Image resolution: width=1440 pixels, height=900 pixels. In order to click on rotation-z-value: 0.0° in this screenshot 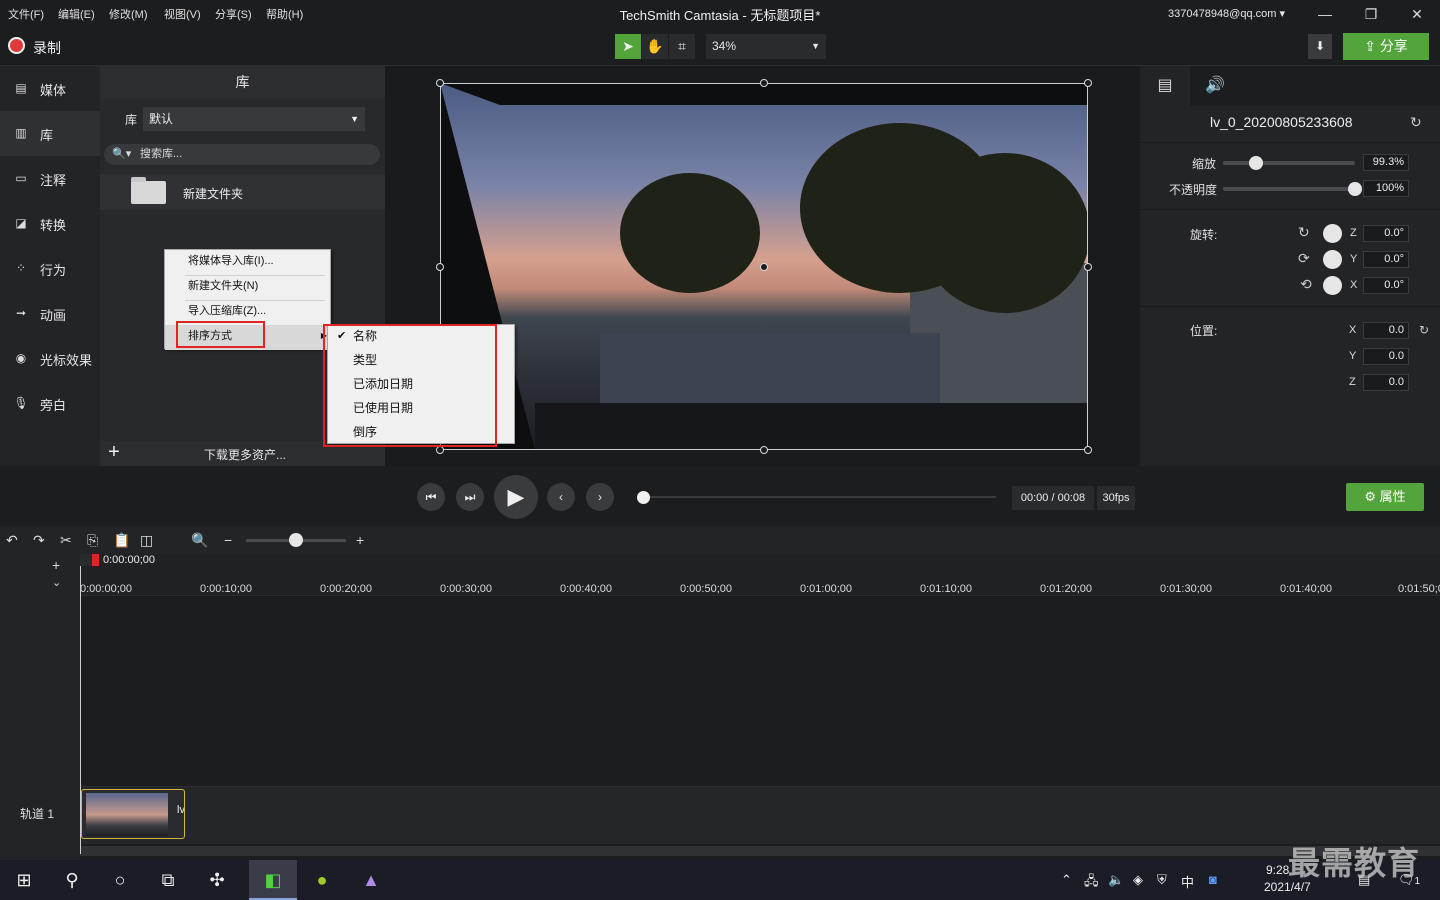, I will do `click(1386, 233)`.